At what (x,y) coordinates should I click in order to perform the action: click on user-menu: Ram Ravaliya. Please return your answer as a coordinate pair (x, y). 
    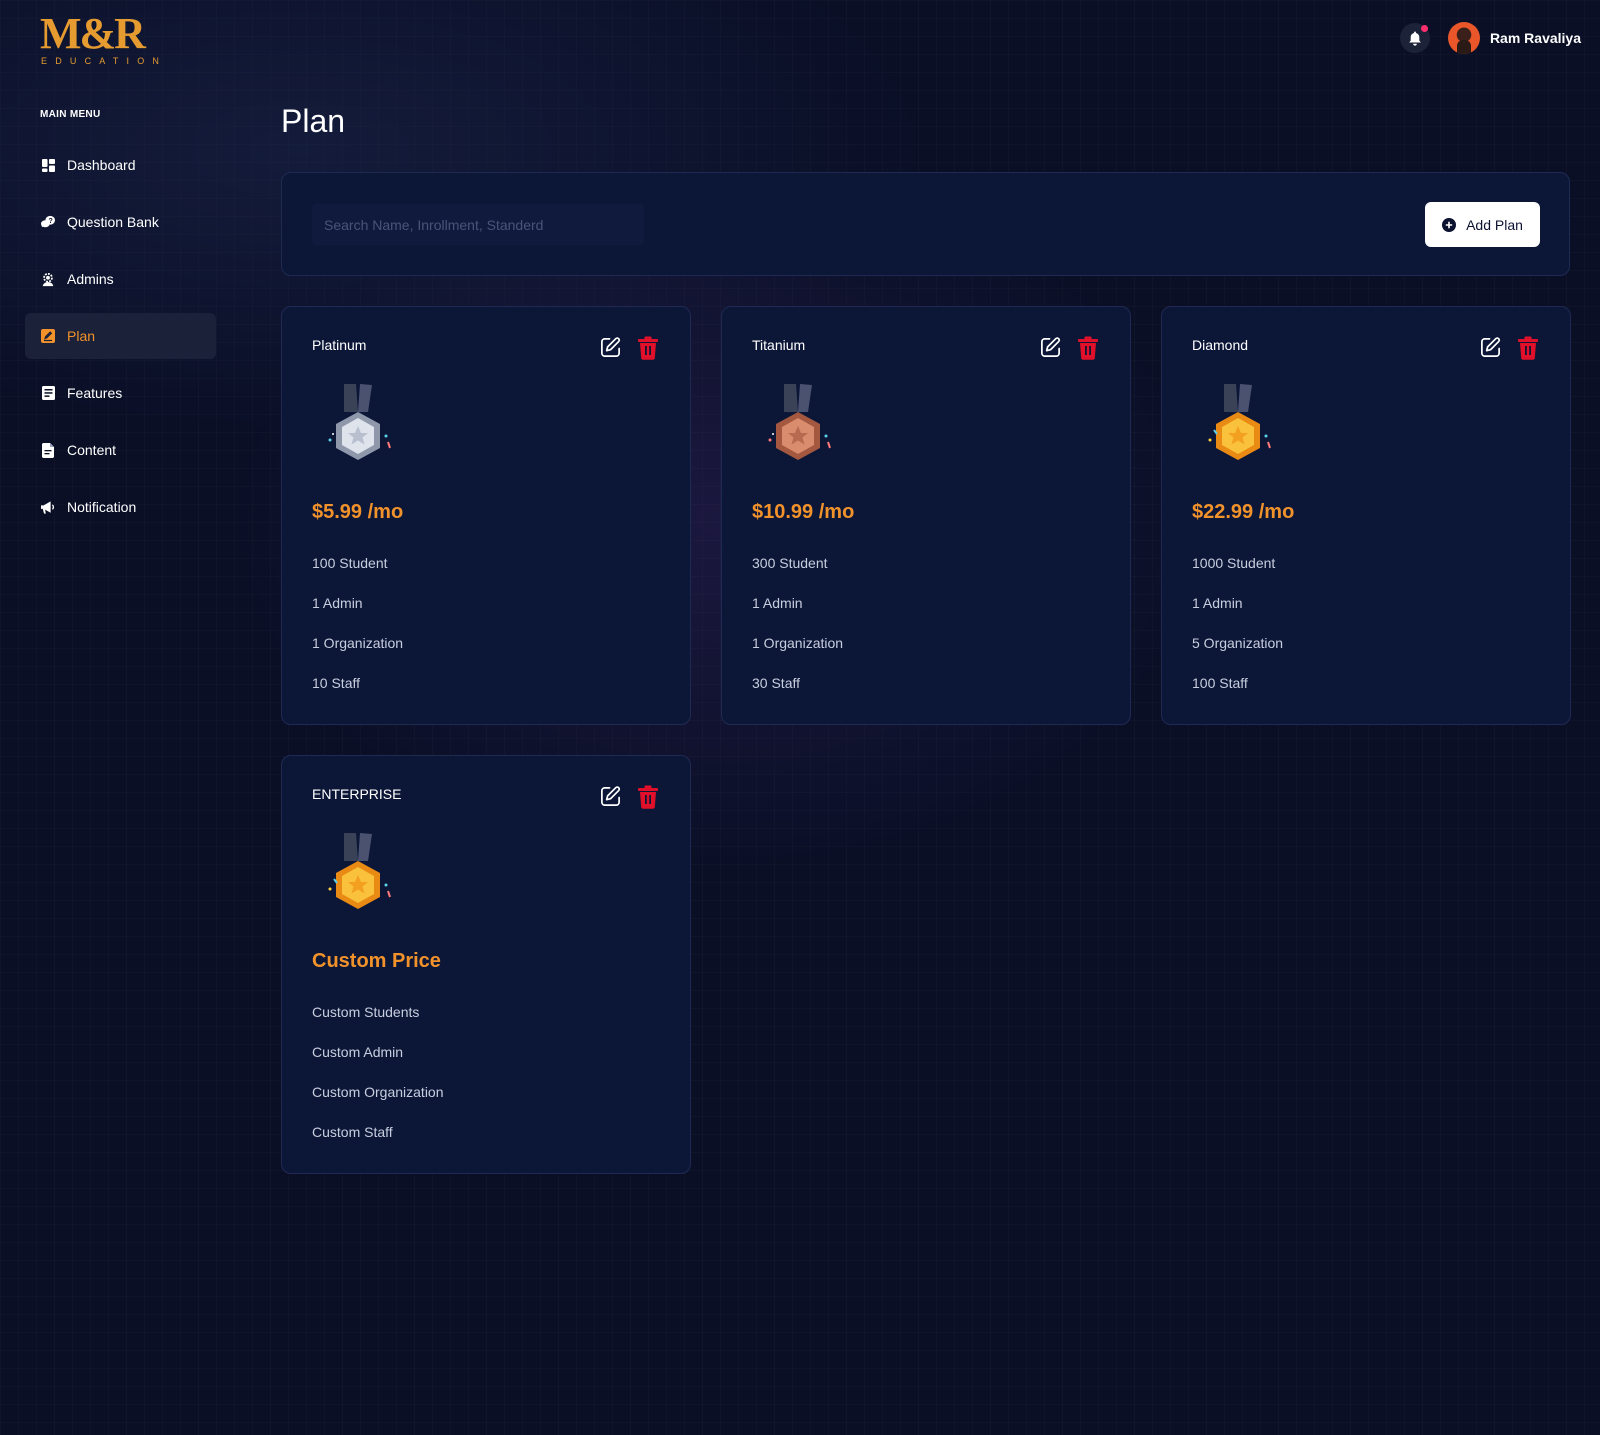
    Looking at the image, I should click on (1514, 38).